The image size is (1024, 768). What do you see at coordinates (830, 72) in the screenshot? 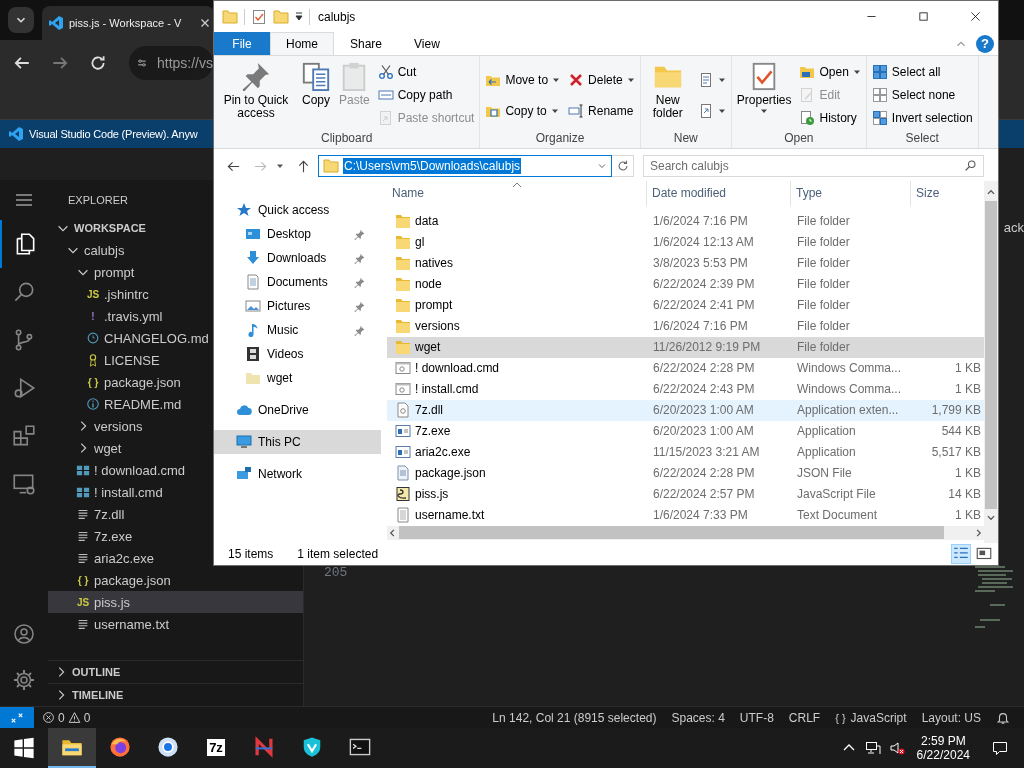
I see `ribbon-button: Open` at bounding box center [830, 72].